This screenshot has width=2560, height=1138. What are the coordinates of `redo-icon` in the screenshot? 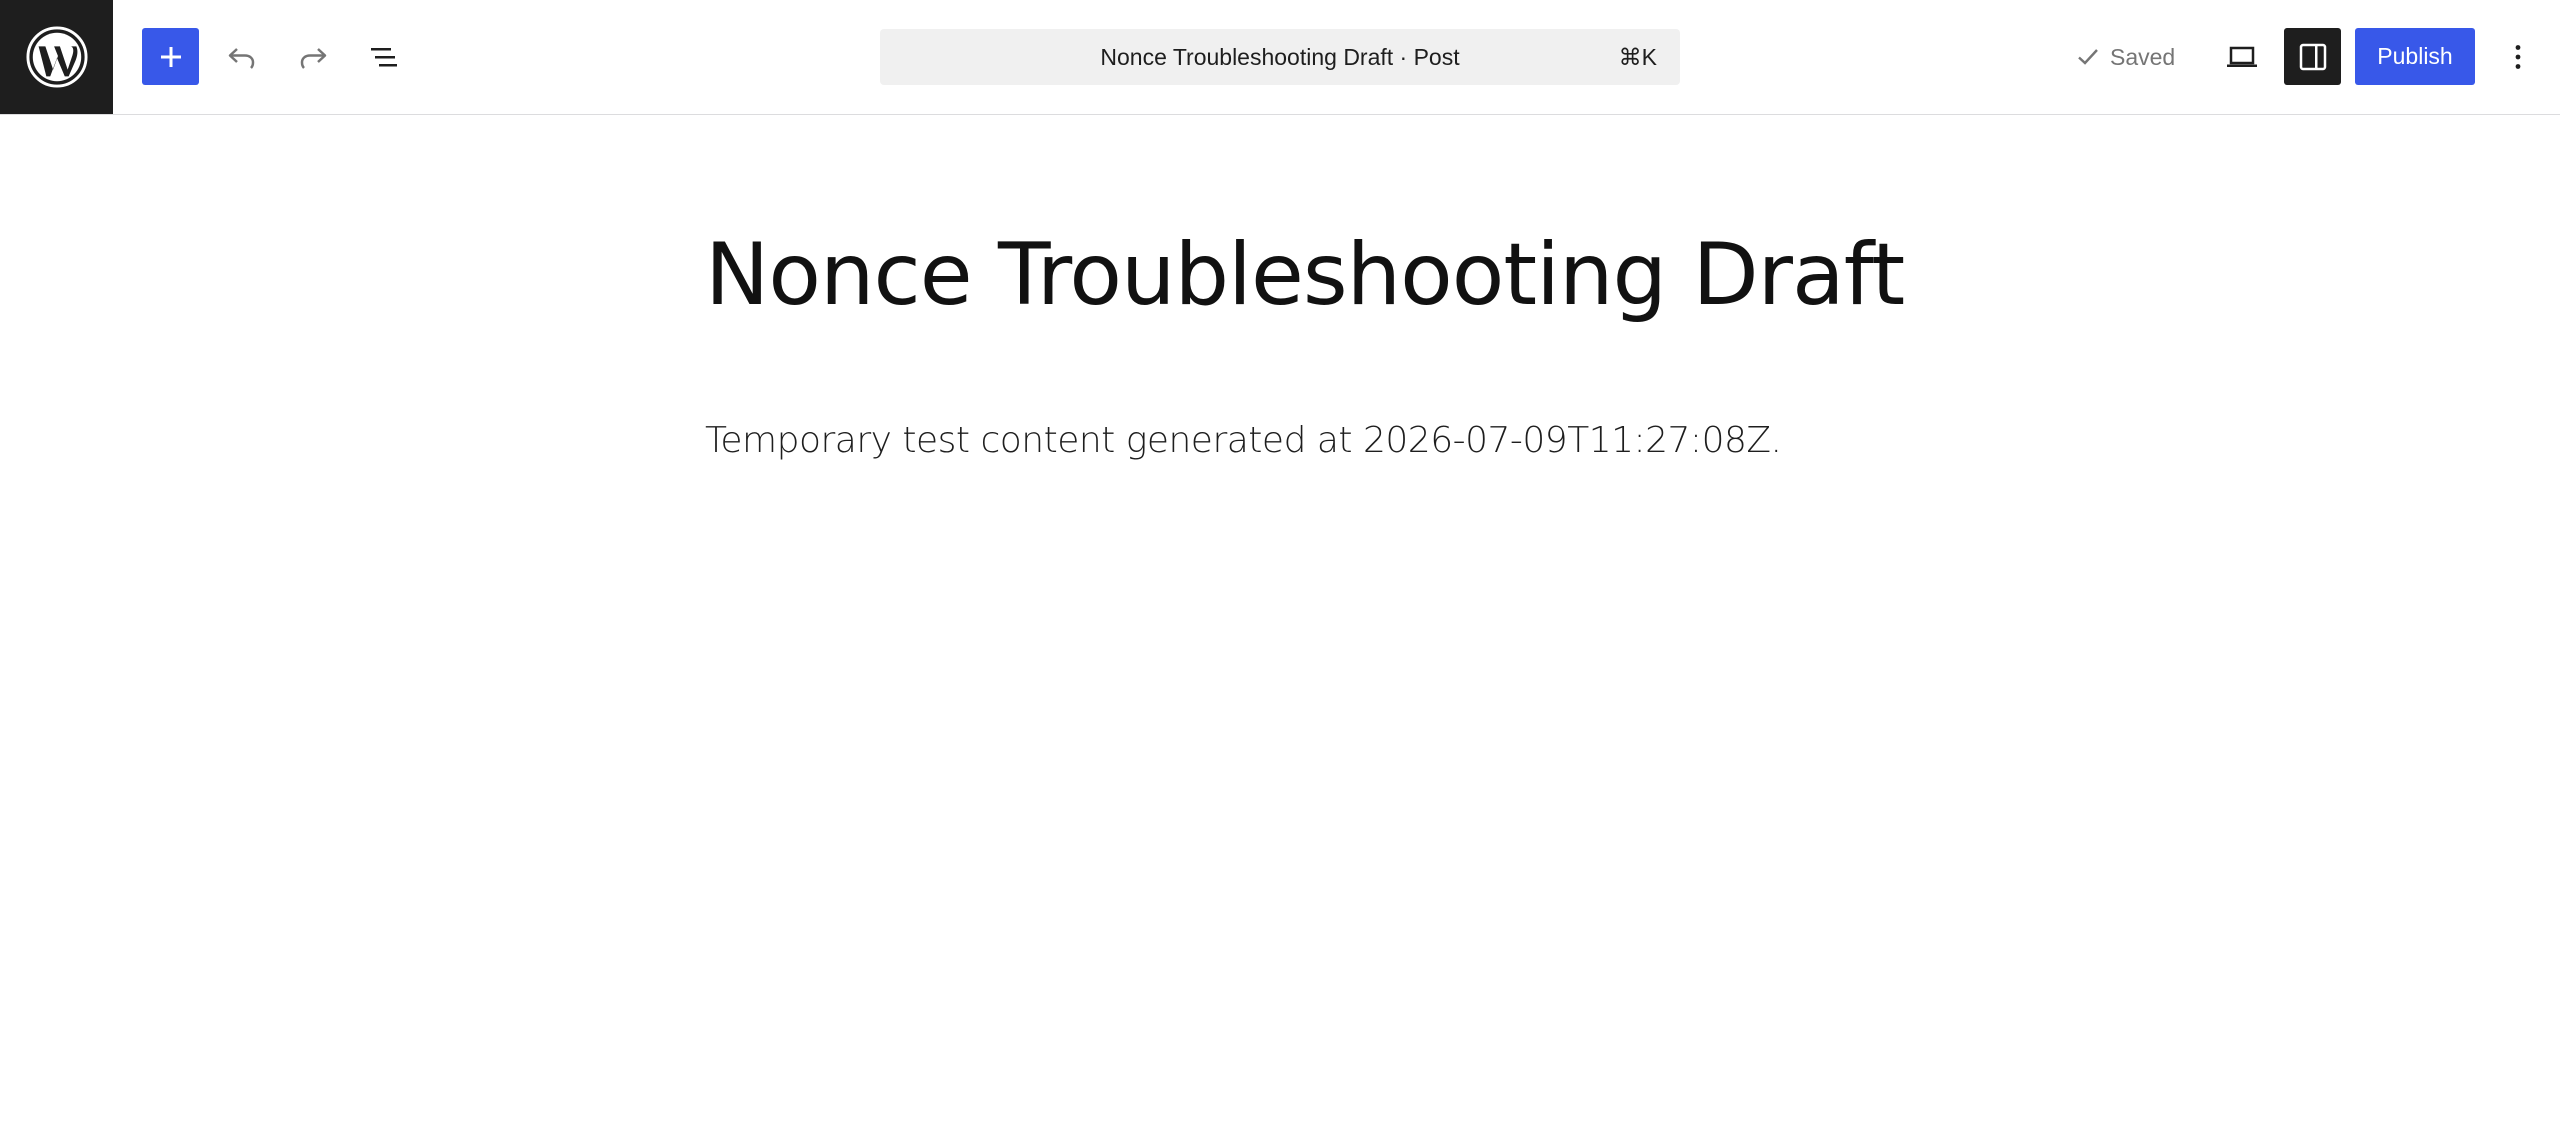 It's located at (313, 58).